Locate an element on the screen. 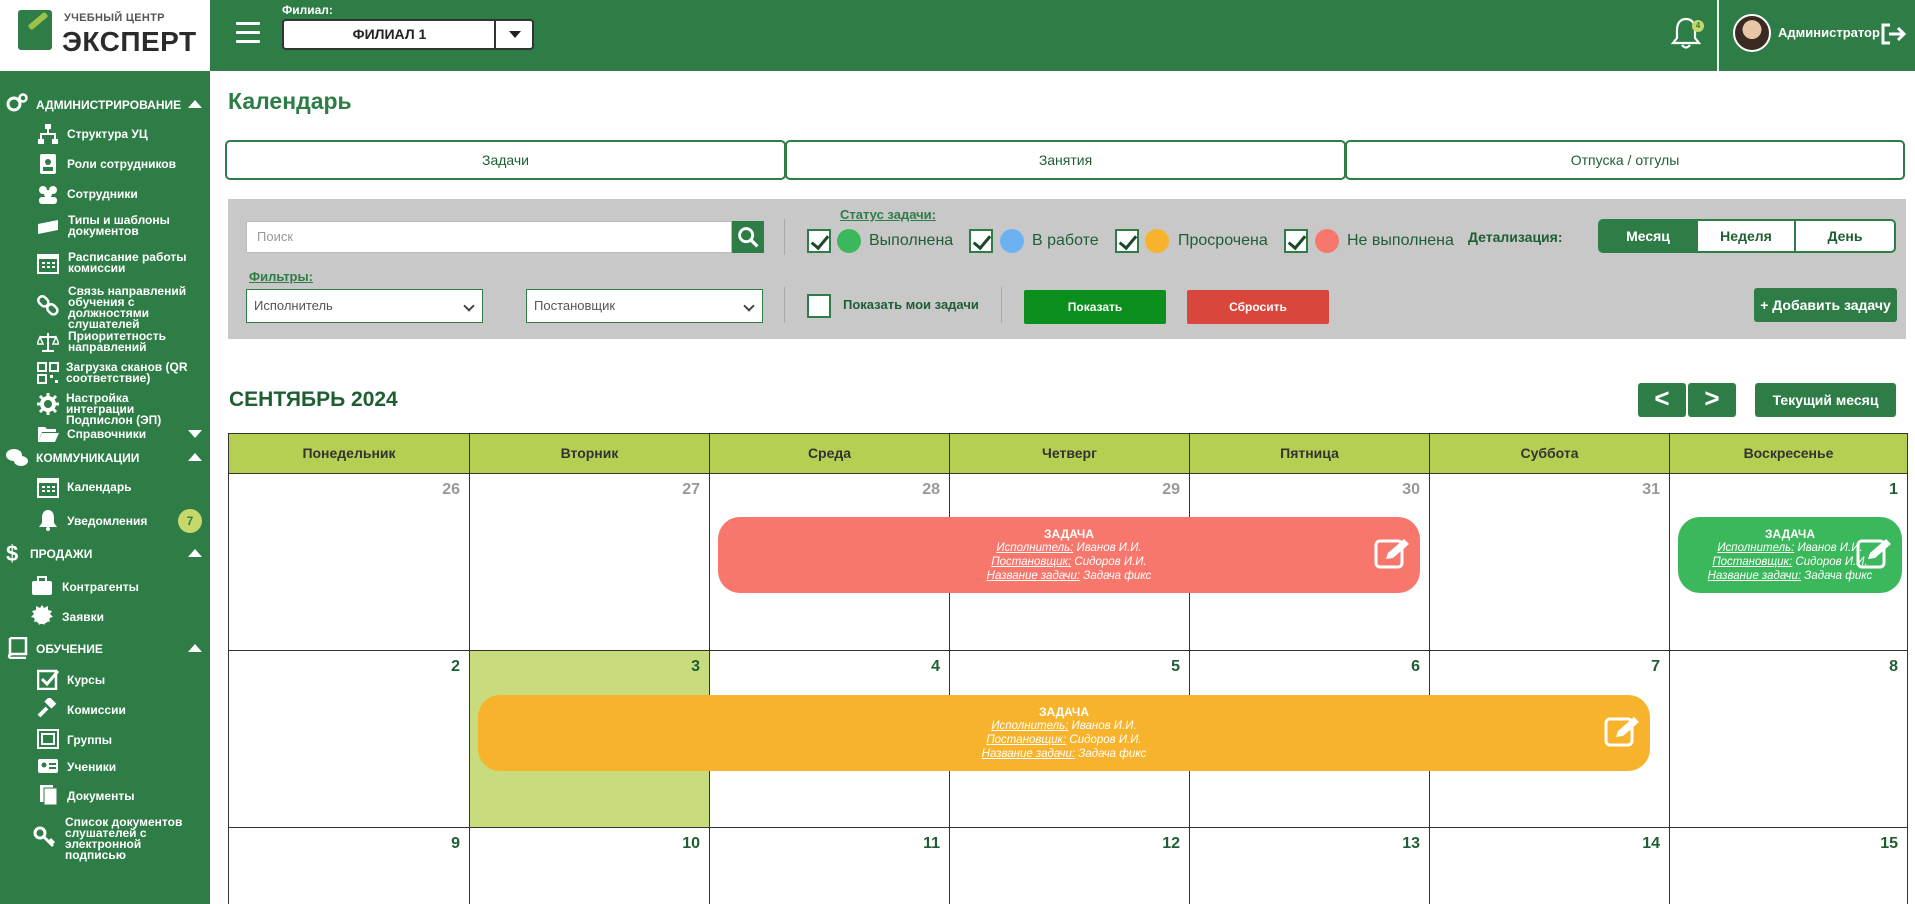 Image resolution: width=1915 pixels, height=904 pixels. day-number: 28 is located at coordinates (931, 489).